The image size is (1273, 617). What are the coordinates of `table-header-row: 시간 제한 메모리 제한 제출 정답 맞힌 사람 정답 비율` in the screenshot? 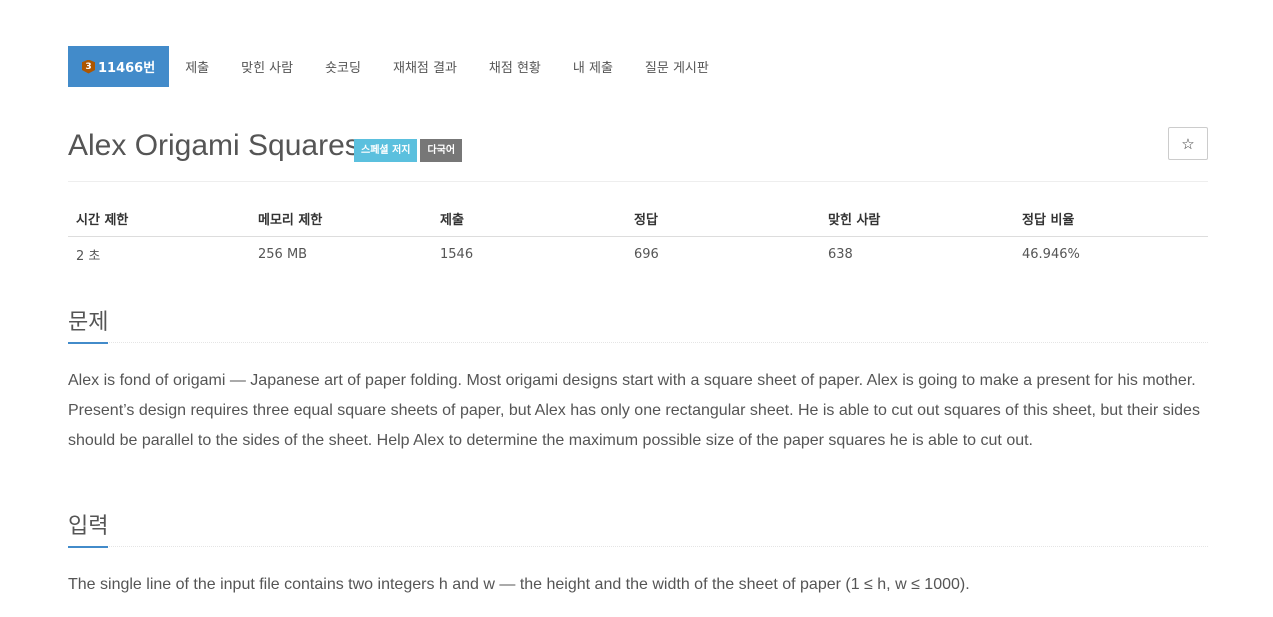 It's located at (638, 219).